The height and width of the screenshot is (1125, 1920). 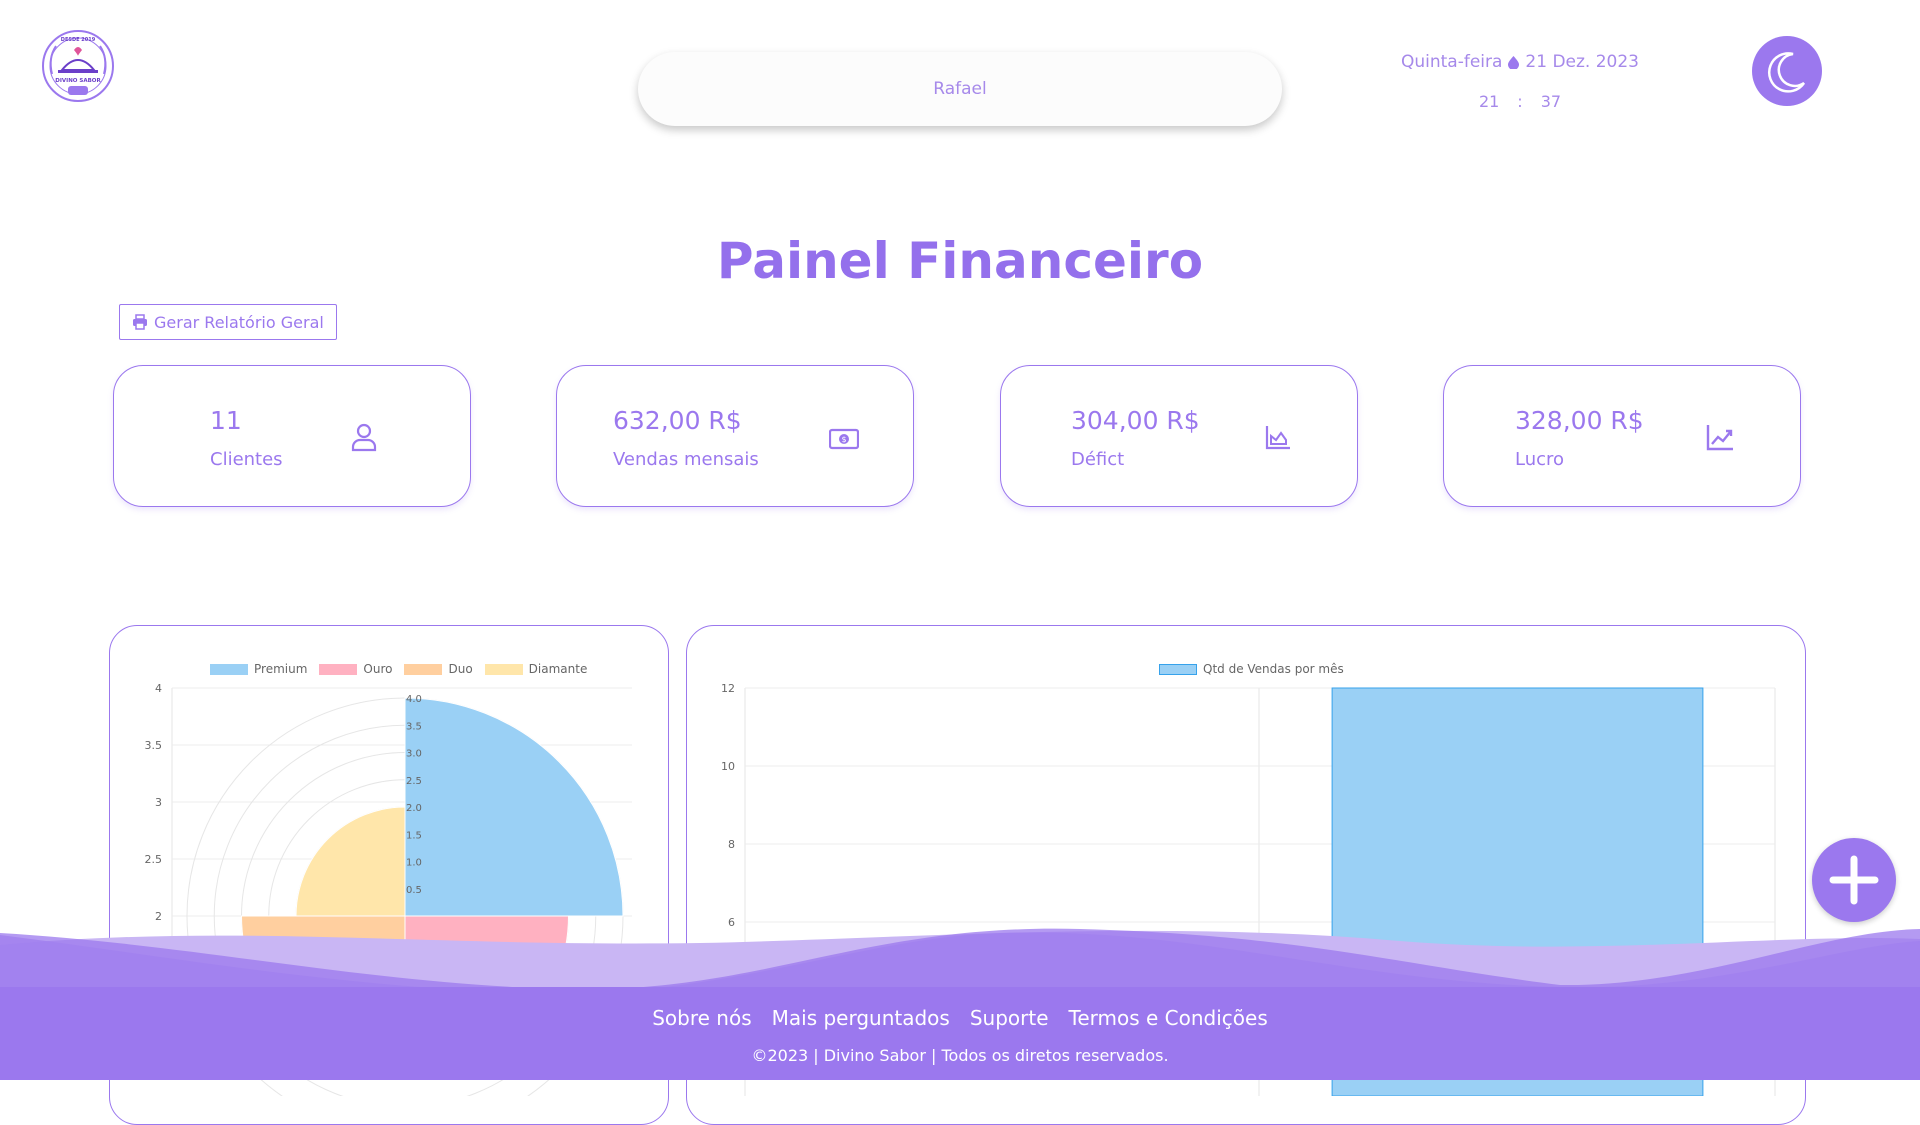 What do you see at coordinates (292, 436) in the screenshot?
I see `card-clients: 11 Clientes` at bounding box center [292, 436].